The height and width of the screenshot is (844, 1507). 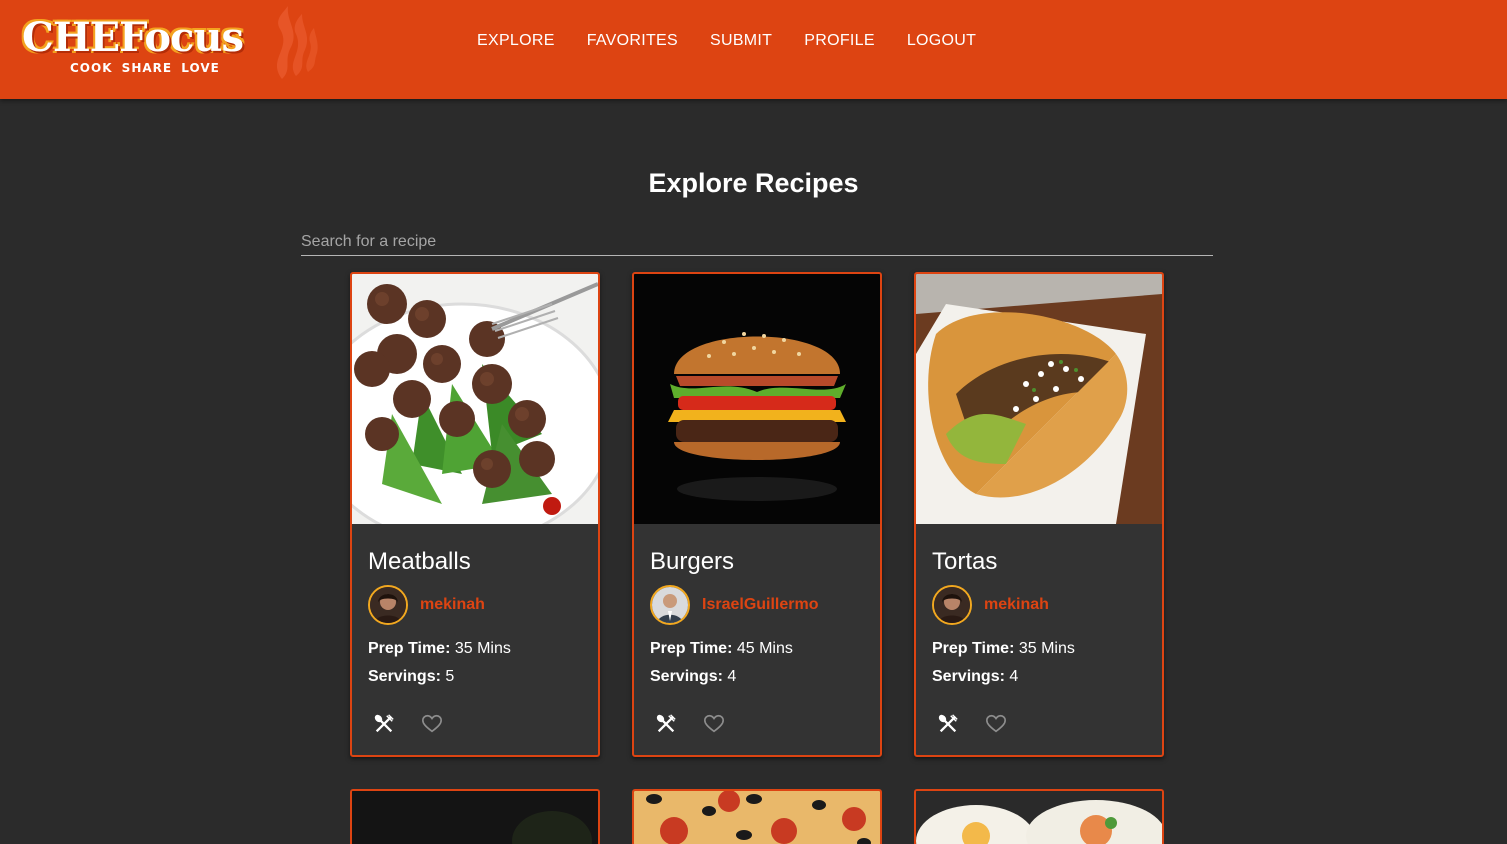 I want to click on dark-photo, so click(x=475, y=817).